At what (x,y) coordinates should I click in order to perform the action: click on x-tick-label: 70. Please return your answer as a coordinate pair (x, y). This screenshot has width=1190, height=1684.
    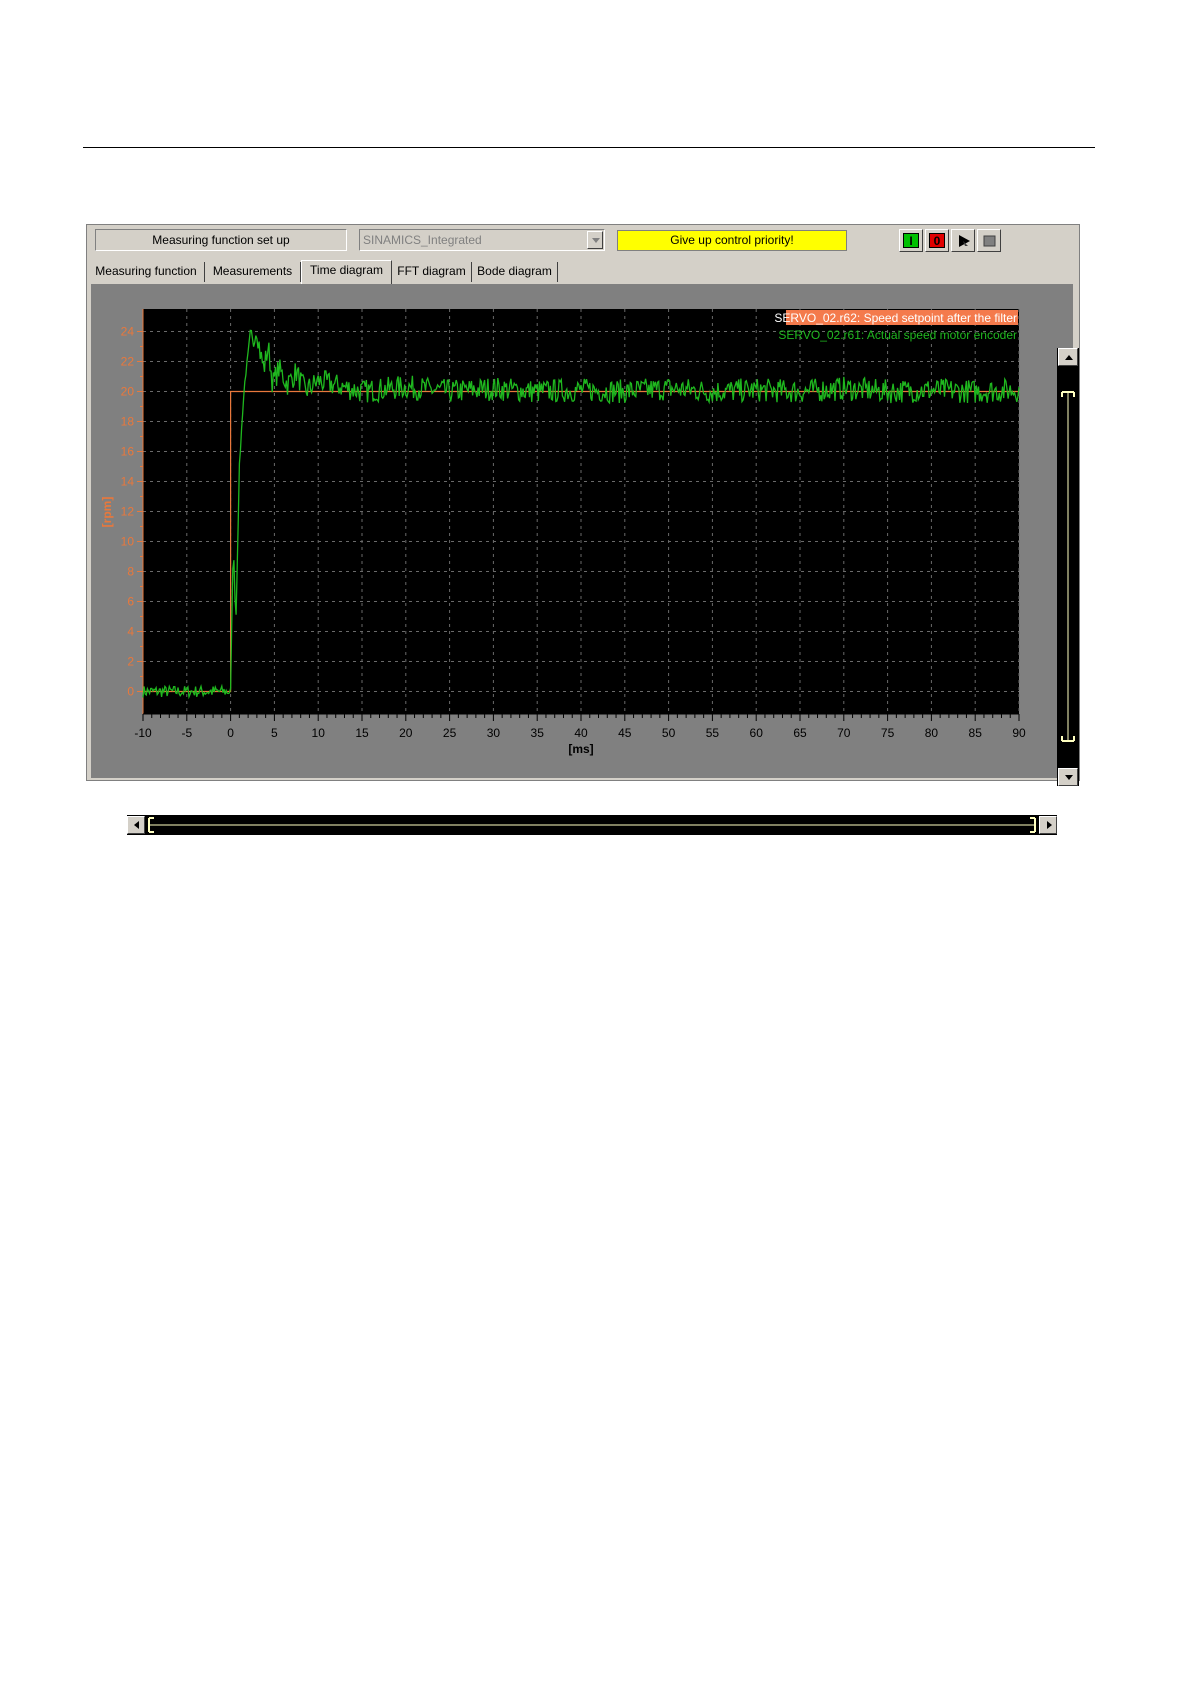
    Looking at the image, I should click on (844, 733).